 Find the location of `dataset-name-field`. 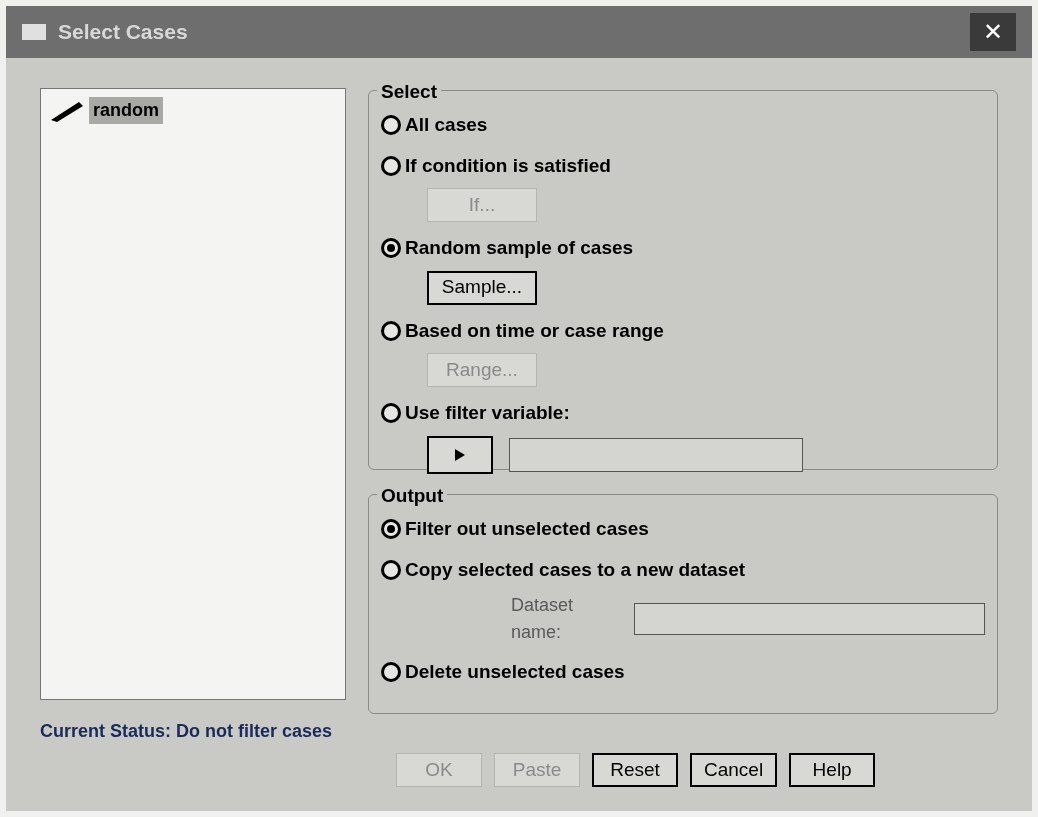

dataset-name-field is located at coordinates (809, 619).